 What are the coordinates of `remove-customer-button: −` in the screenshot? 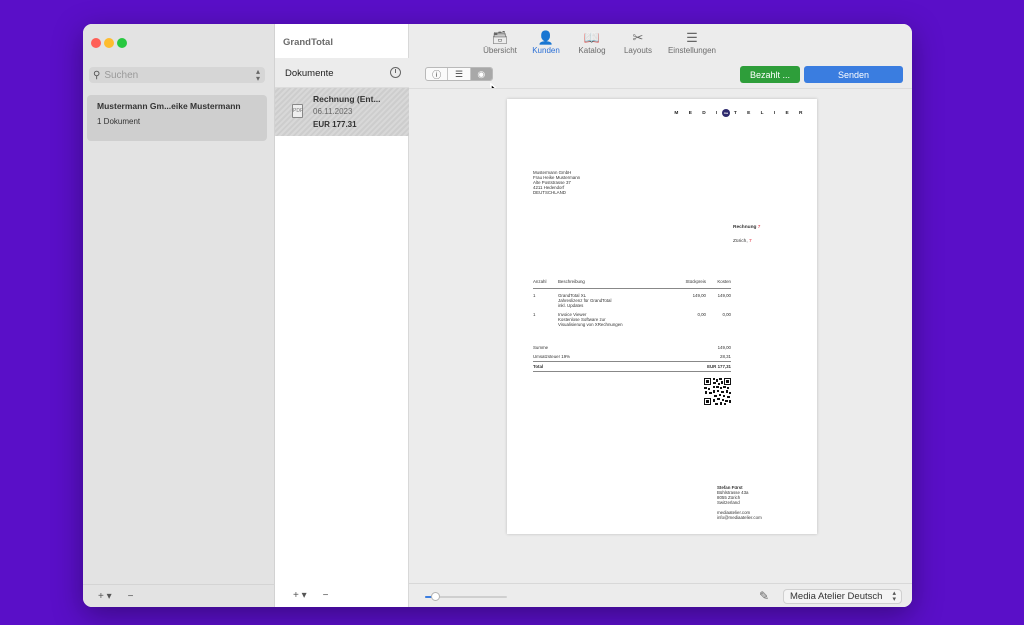 It's located at (131, 596).